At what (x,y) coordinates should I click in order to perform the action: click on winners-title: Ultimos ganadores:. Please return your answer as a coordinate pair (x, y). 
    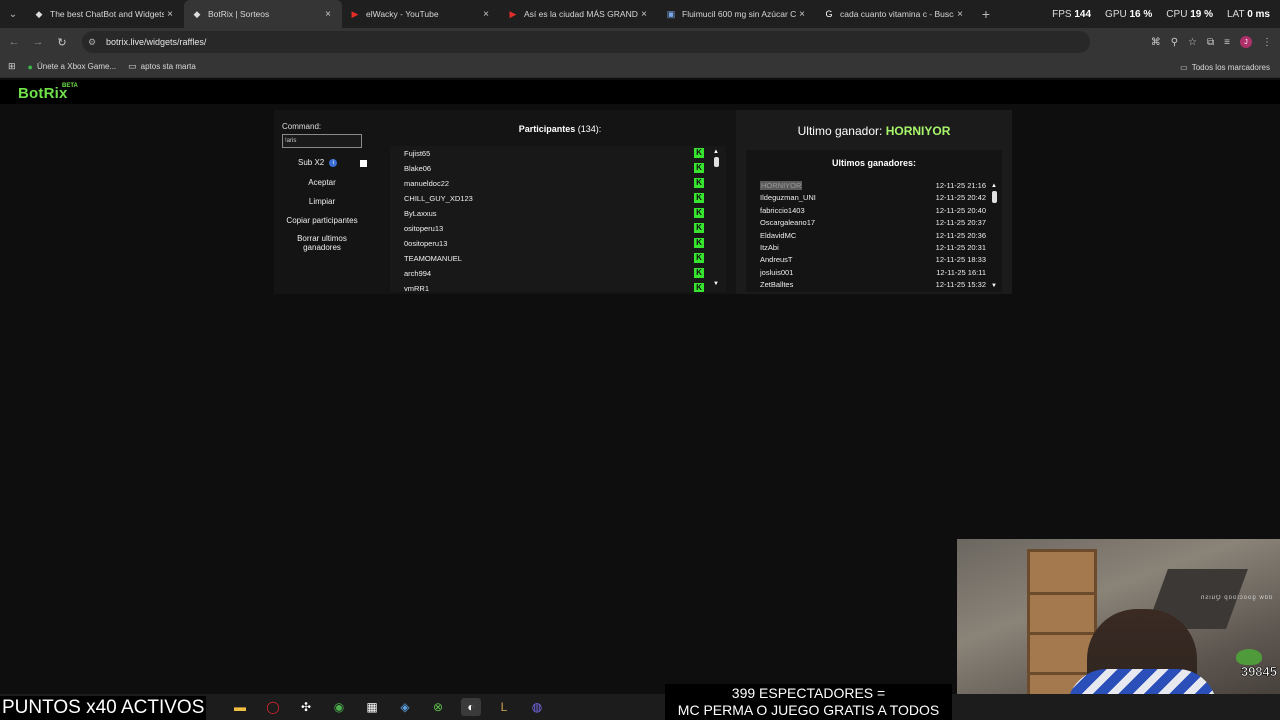
    Looking at the image, I should click on (873, 163).